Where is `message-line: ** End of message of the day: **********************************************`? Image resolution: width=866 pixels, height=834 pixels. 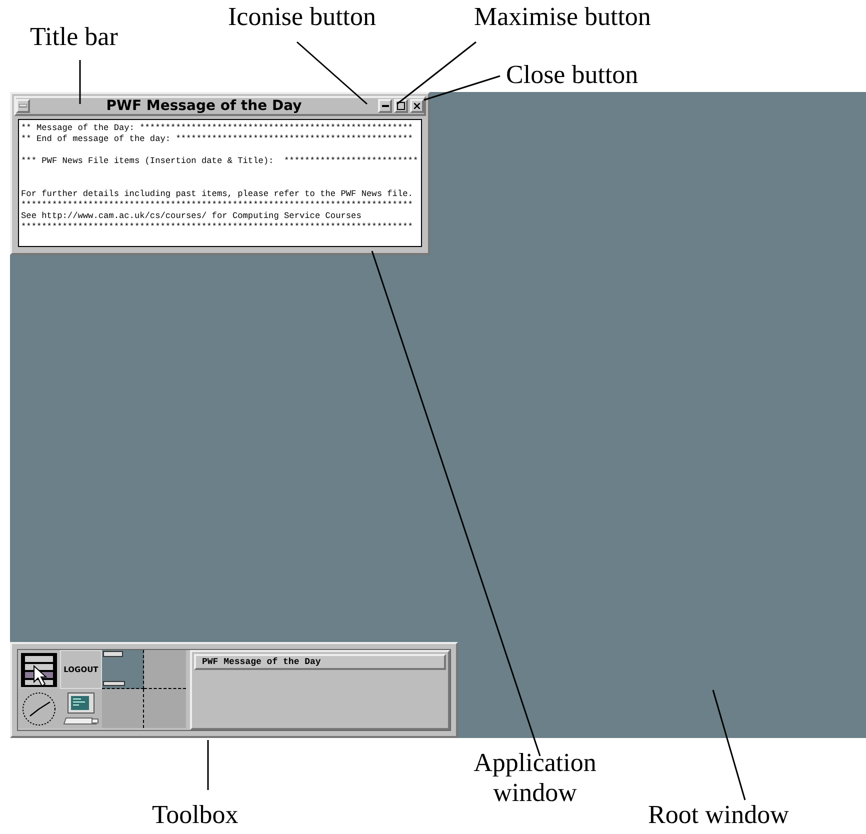
message-line: ** End of message of the day: ********************************************** is located at coordinates (217, 139).